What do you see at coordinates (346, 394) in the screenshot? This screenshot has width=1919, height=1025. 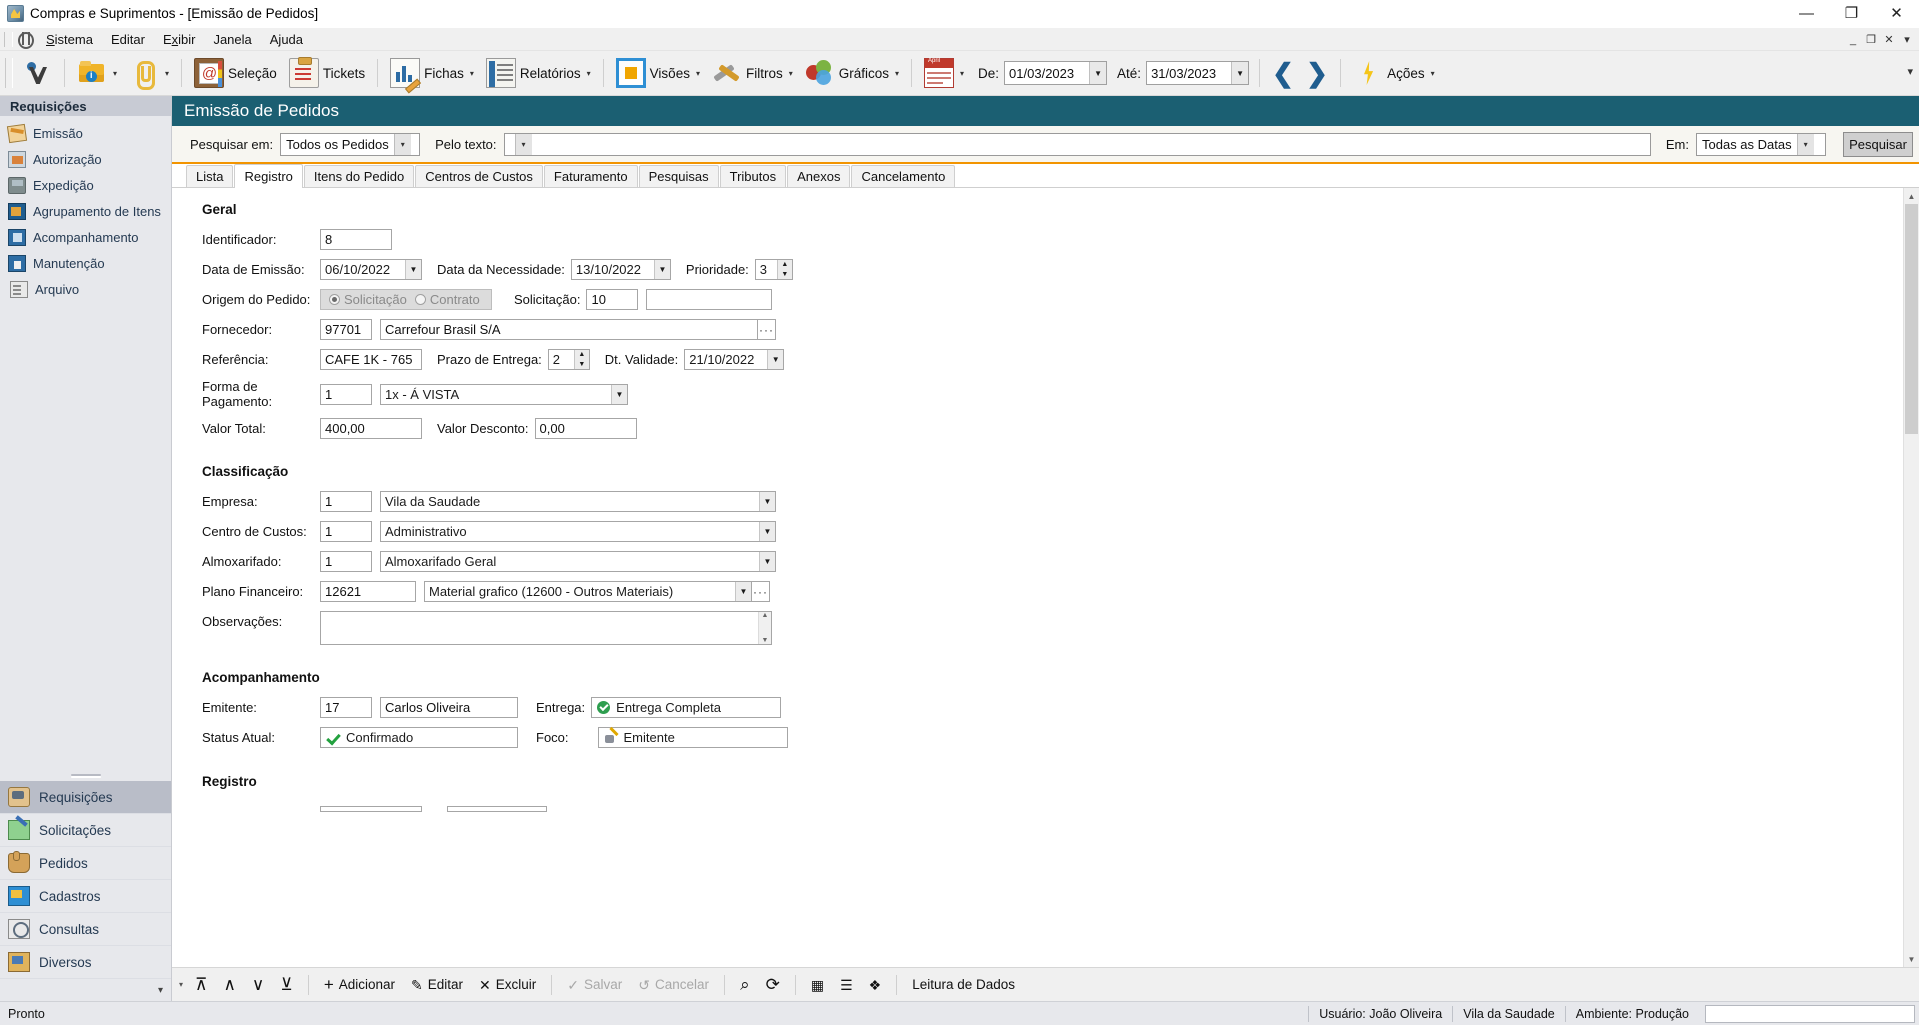 I see `forma-pagamento-code-input: 1` at bounding box center [346, 394].